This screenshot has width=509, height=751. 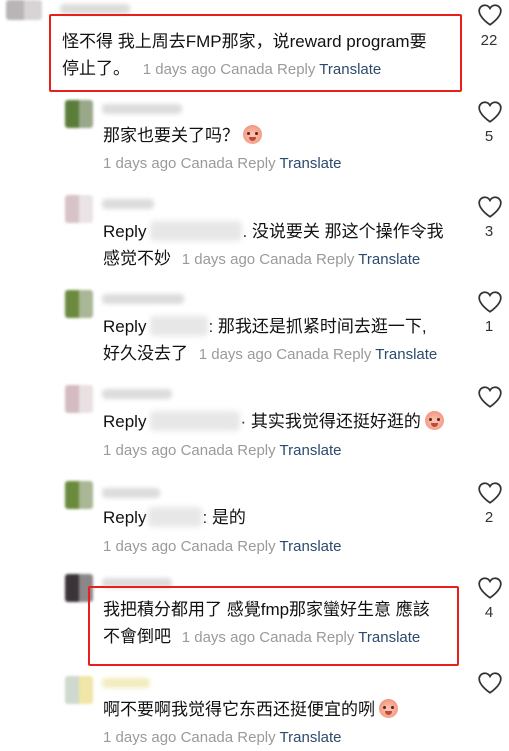 What do you see at coordinates (489, 326) in the screenshot?
I see `like-count: 1` at bounding box center [489, 326].